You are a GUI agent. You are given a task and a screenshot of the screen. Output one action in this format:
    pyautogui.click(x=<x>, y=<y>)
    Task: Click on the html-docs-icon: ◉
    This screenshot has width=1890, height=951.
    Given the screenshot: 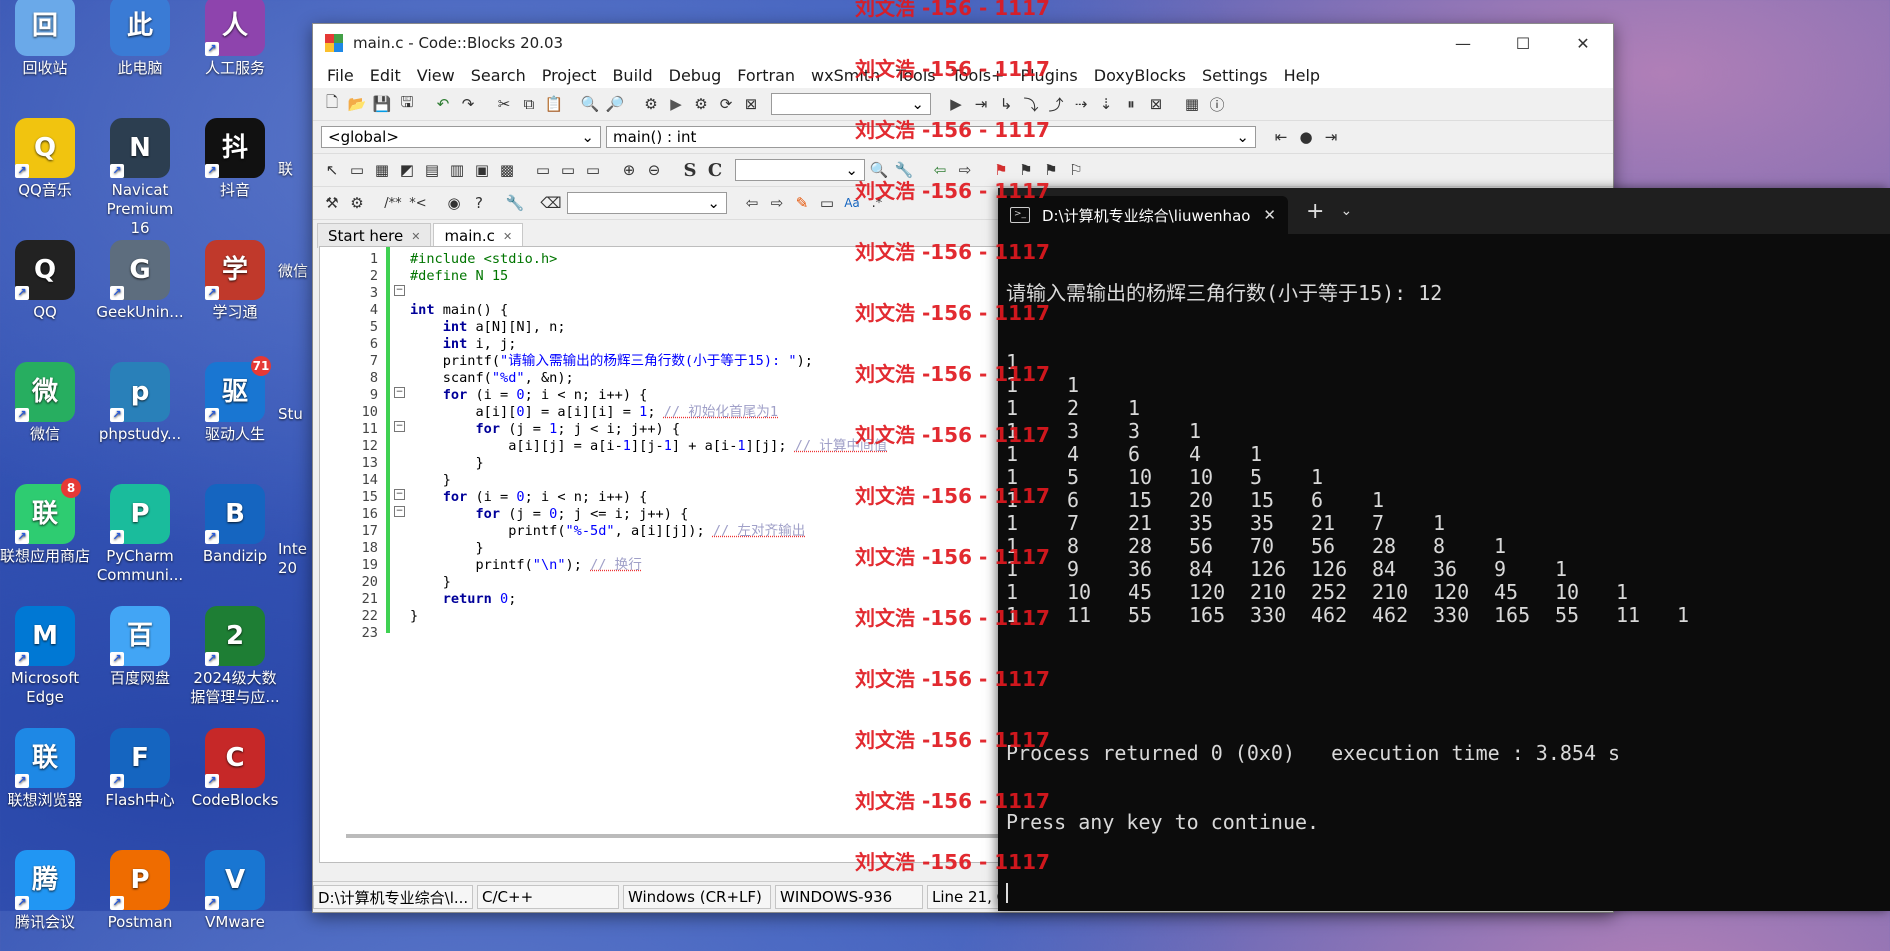 What is the action you would take?
    pyautogui.click(x=454, y=203)
    